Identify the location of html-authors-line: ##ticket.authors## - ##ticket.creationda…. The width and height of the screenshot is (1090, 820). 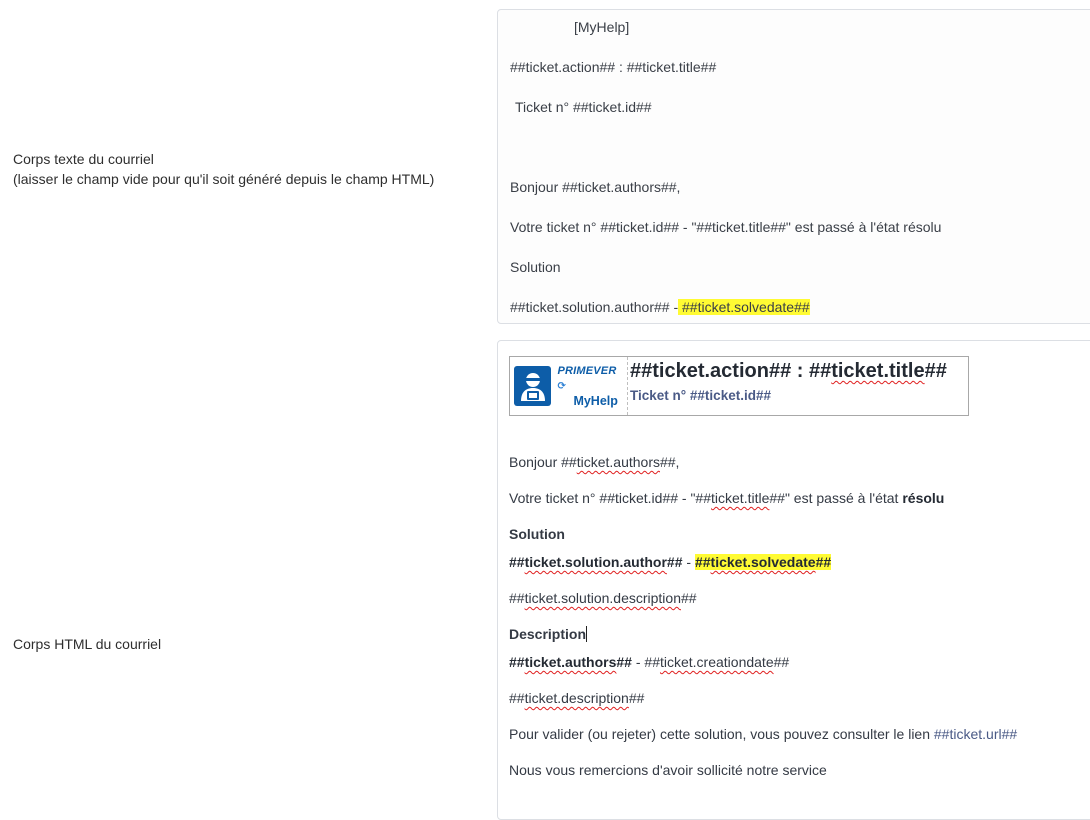
(649, 662).